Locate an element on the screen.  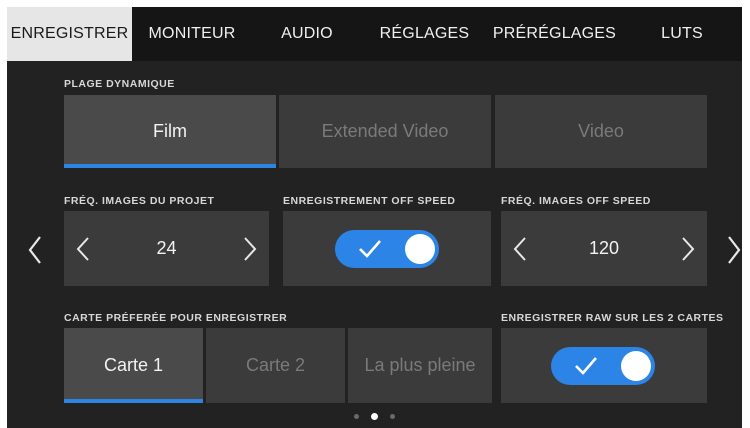
card-2-label: Carte 2 is located at coordinates (275, 365).